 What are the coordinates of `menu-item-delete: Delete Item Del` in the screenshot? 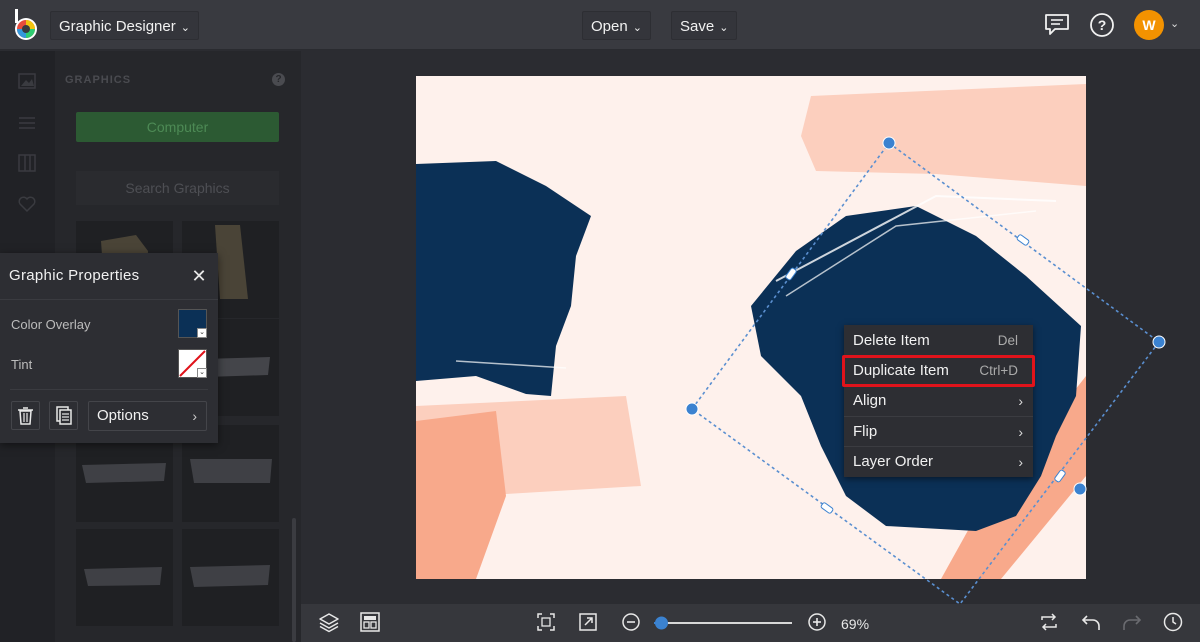 It's located at (938, 341).